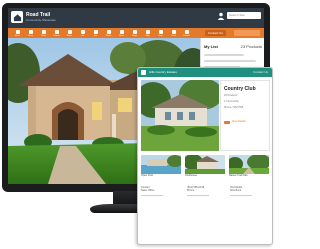 The height and width of the screenshot is (249, 320). I want to click on amenity-caption: Clubhouse, so click(191, 175).